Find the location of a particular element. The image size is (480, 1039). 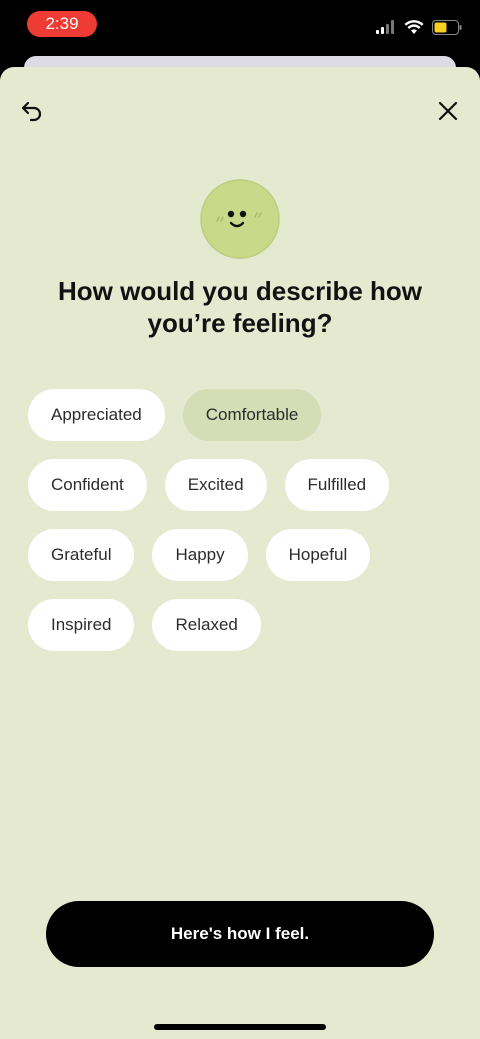

feeling-row: Appreciated Comfortable is located at coordinates (238, 415).